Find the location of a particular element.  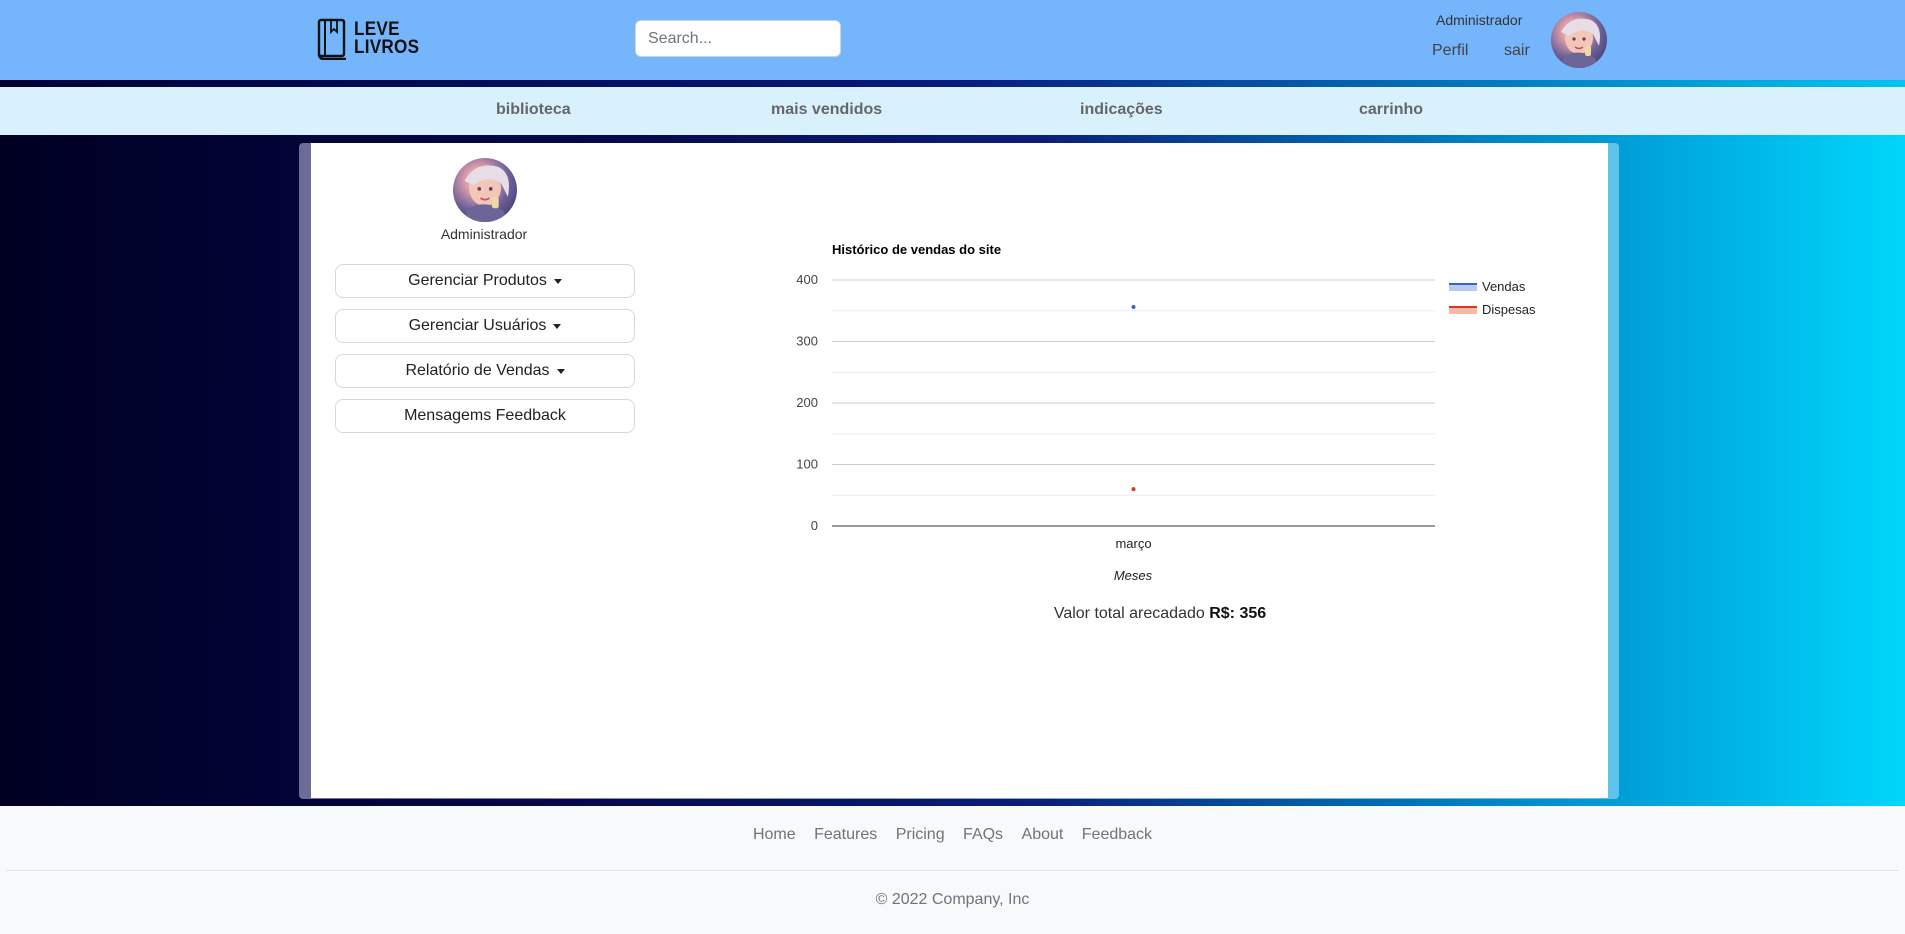

sidebar-avatar is located at coordinates (485, 190).